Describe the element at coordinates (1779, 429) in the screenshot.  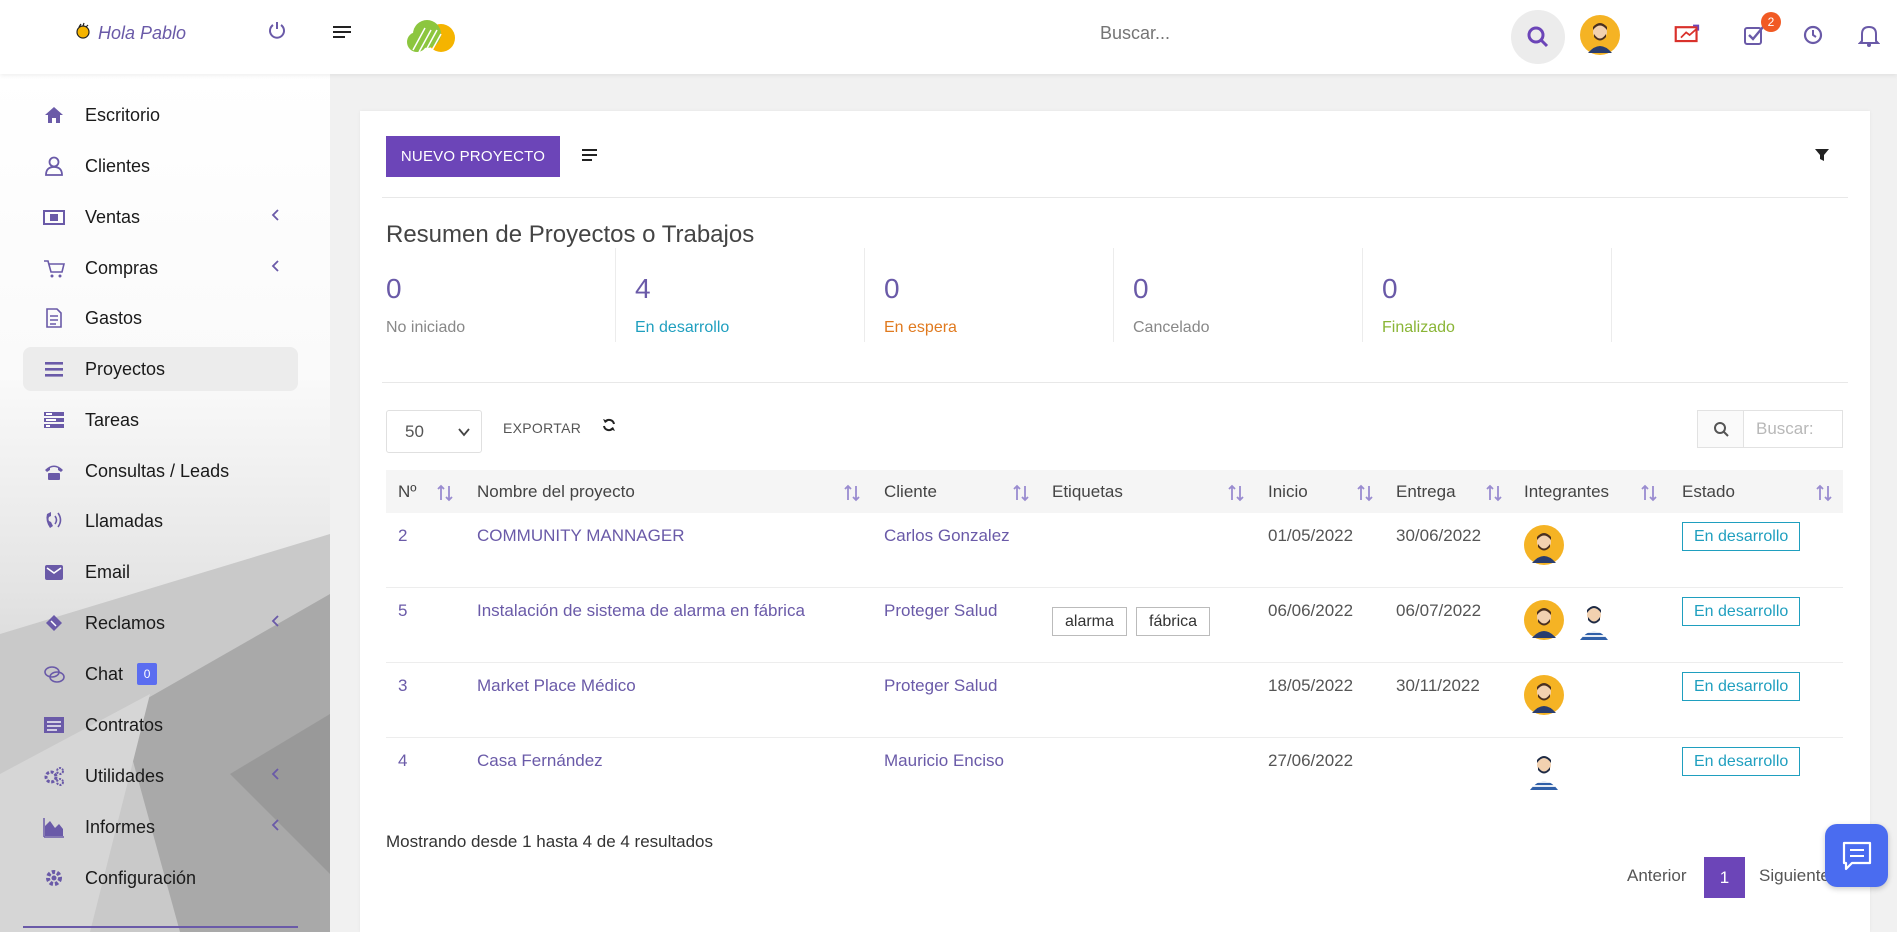
I see `table-search-input: Buscar:` at that location.